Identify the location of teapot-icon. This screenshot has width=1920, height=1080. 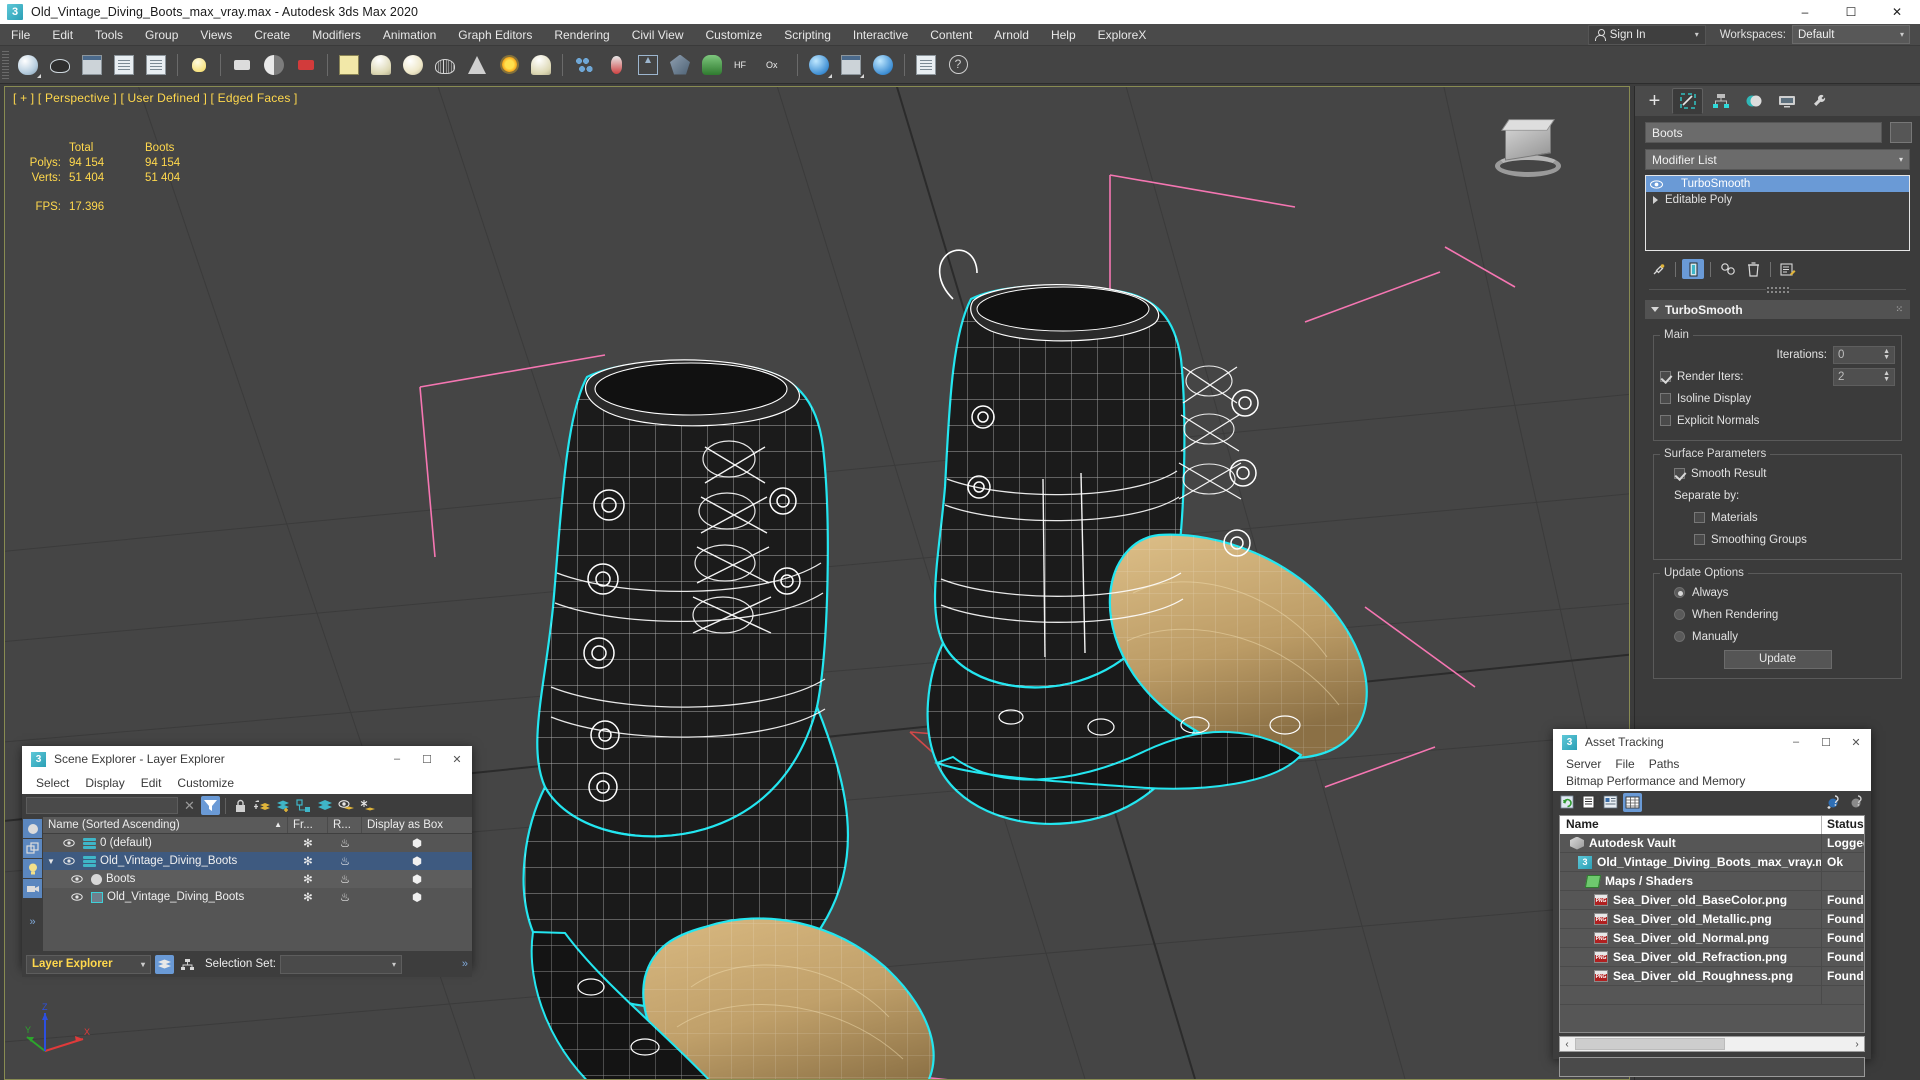
(28, 65).